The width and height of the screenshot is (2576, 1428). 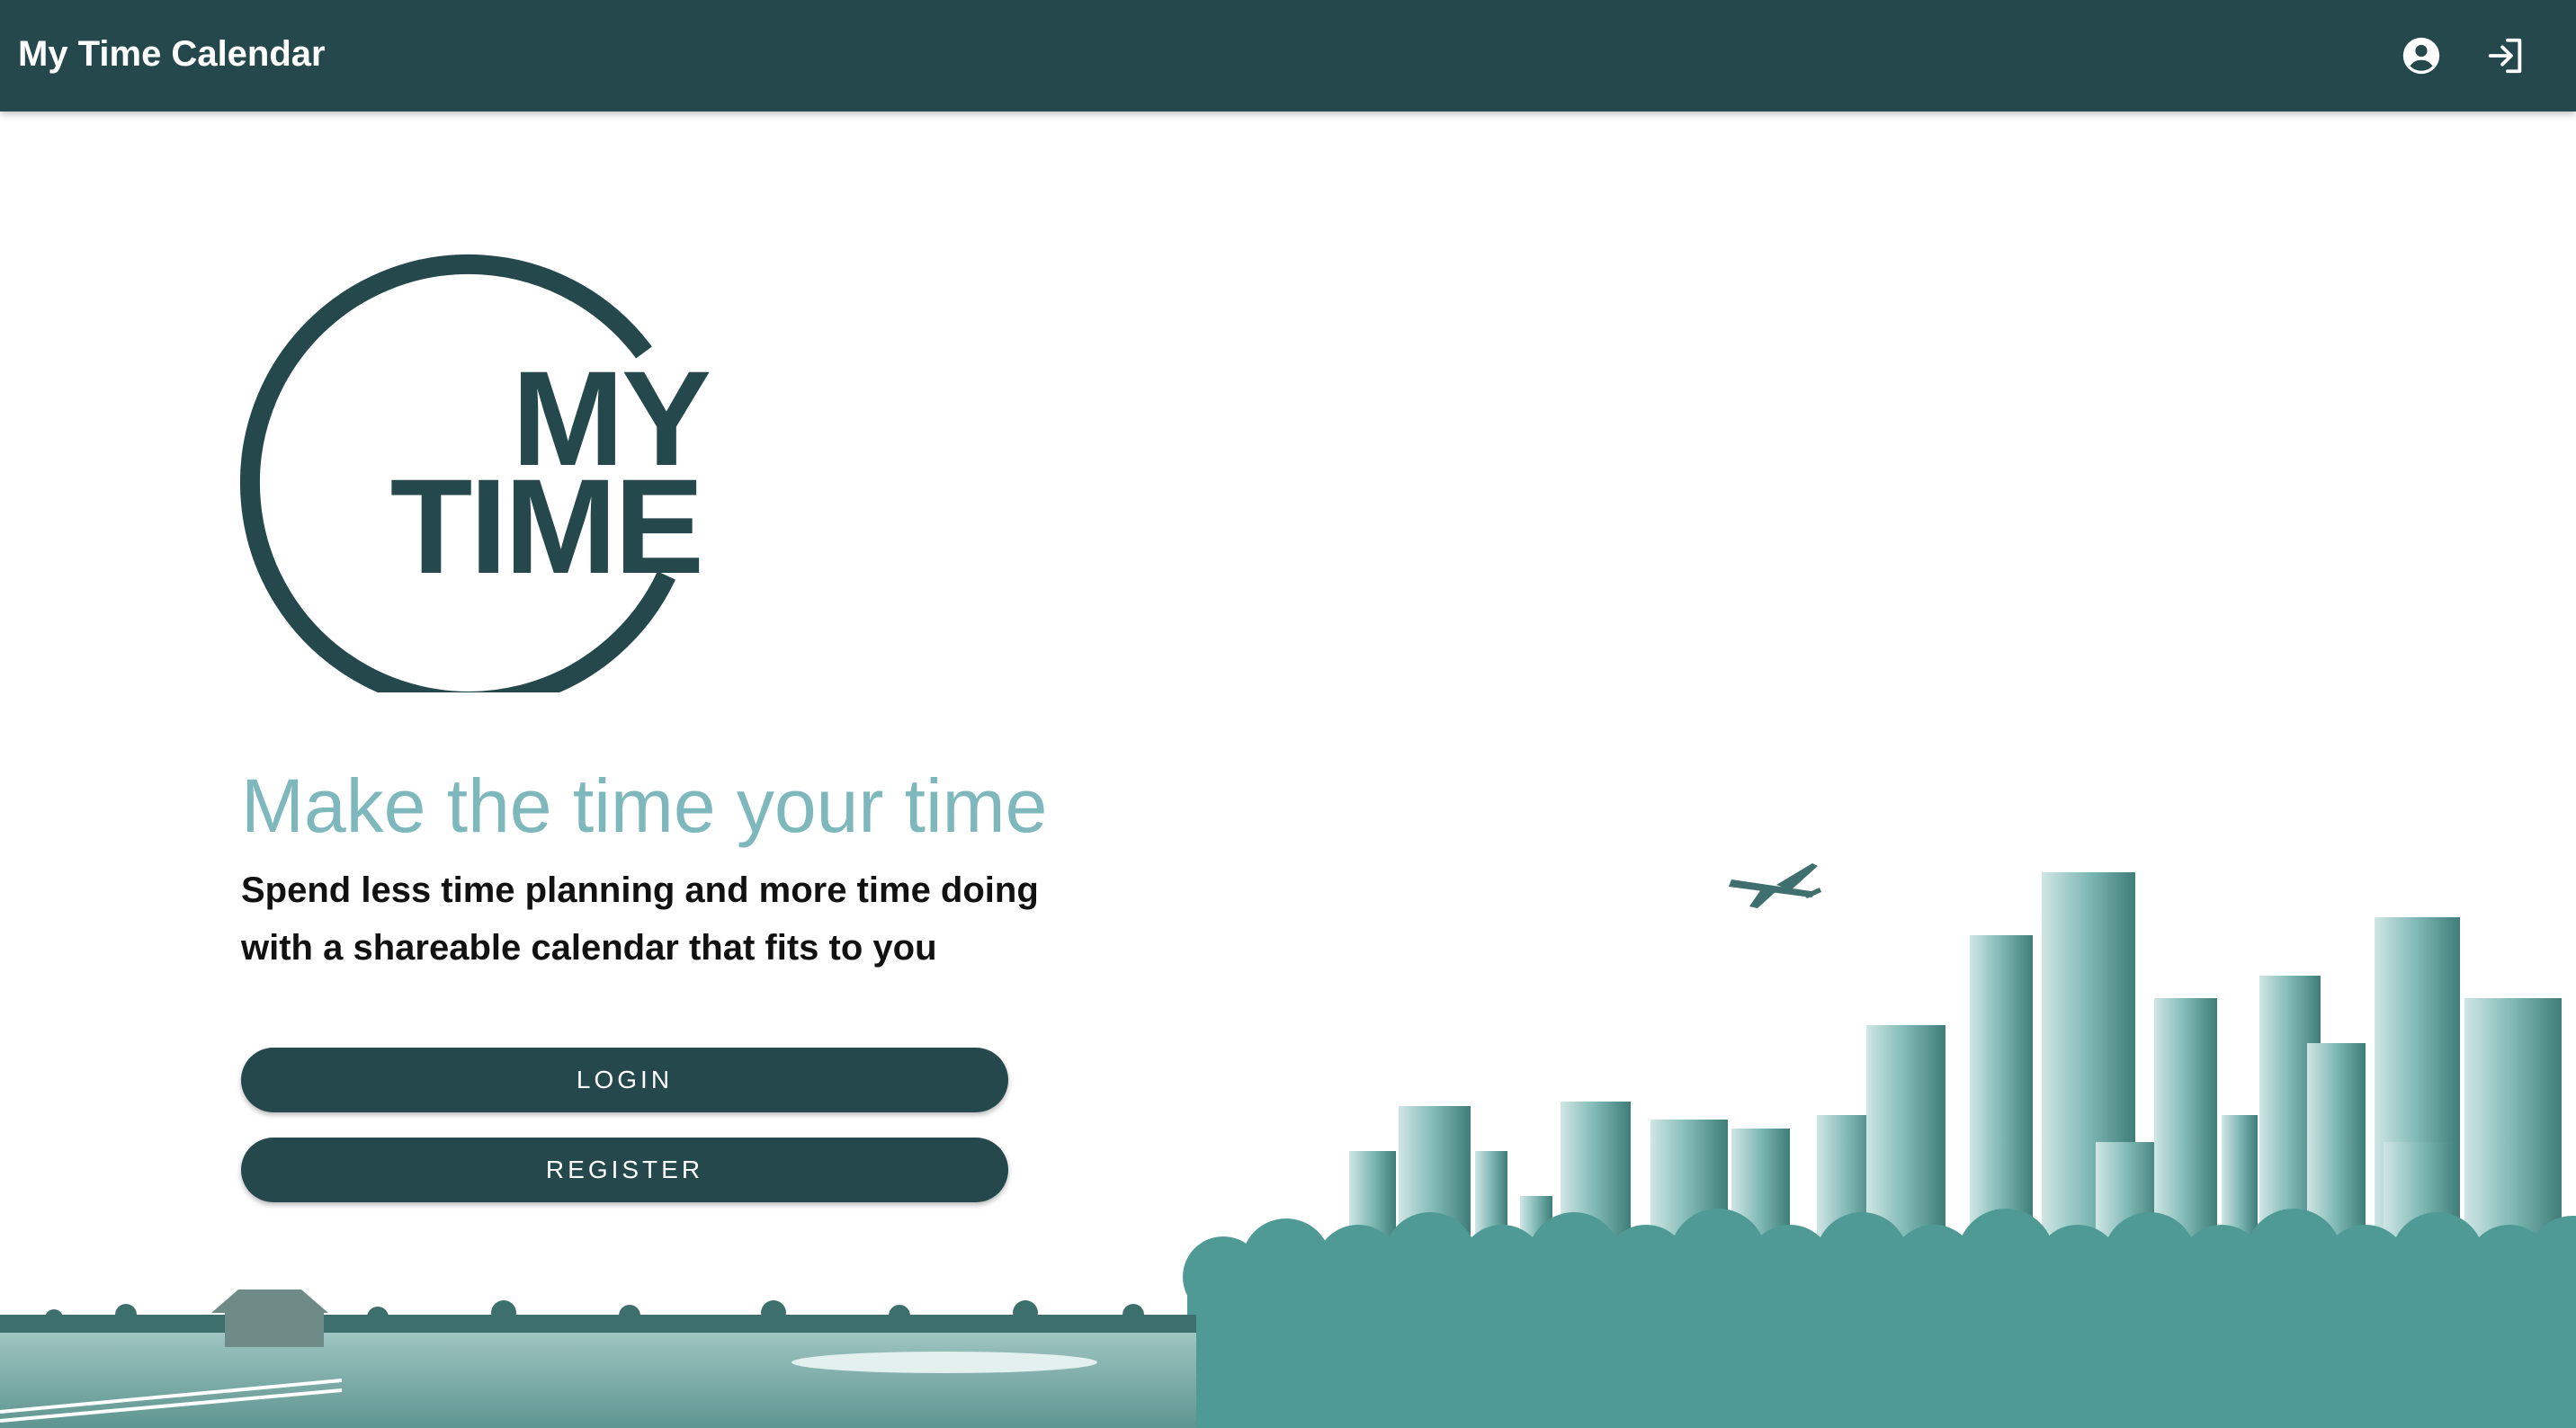 I want to click on farmhouse, so click(x=269, y=1318).